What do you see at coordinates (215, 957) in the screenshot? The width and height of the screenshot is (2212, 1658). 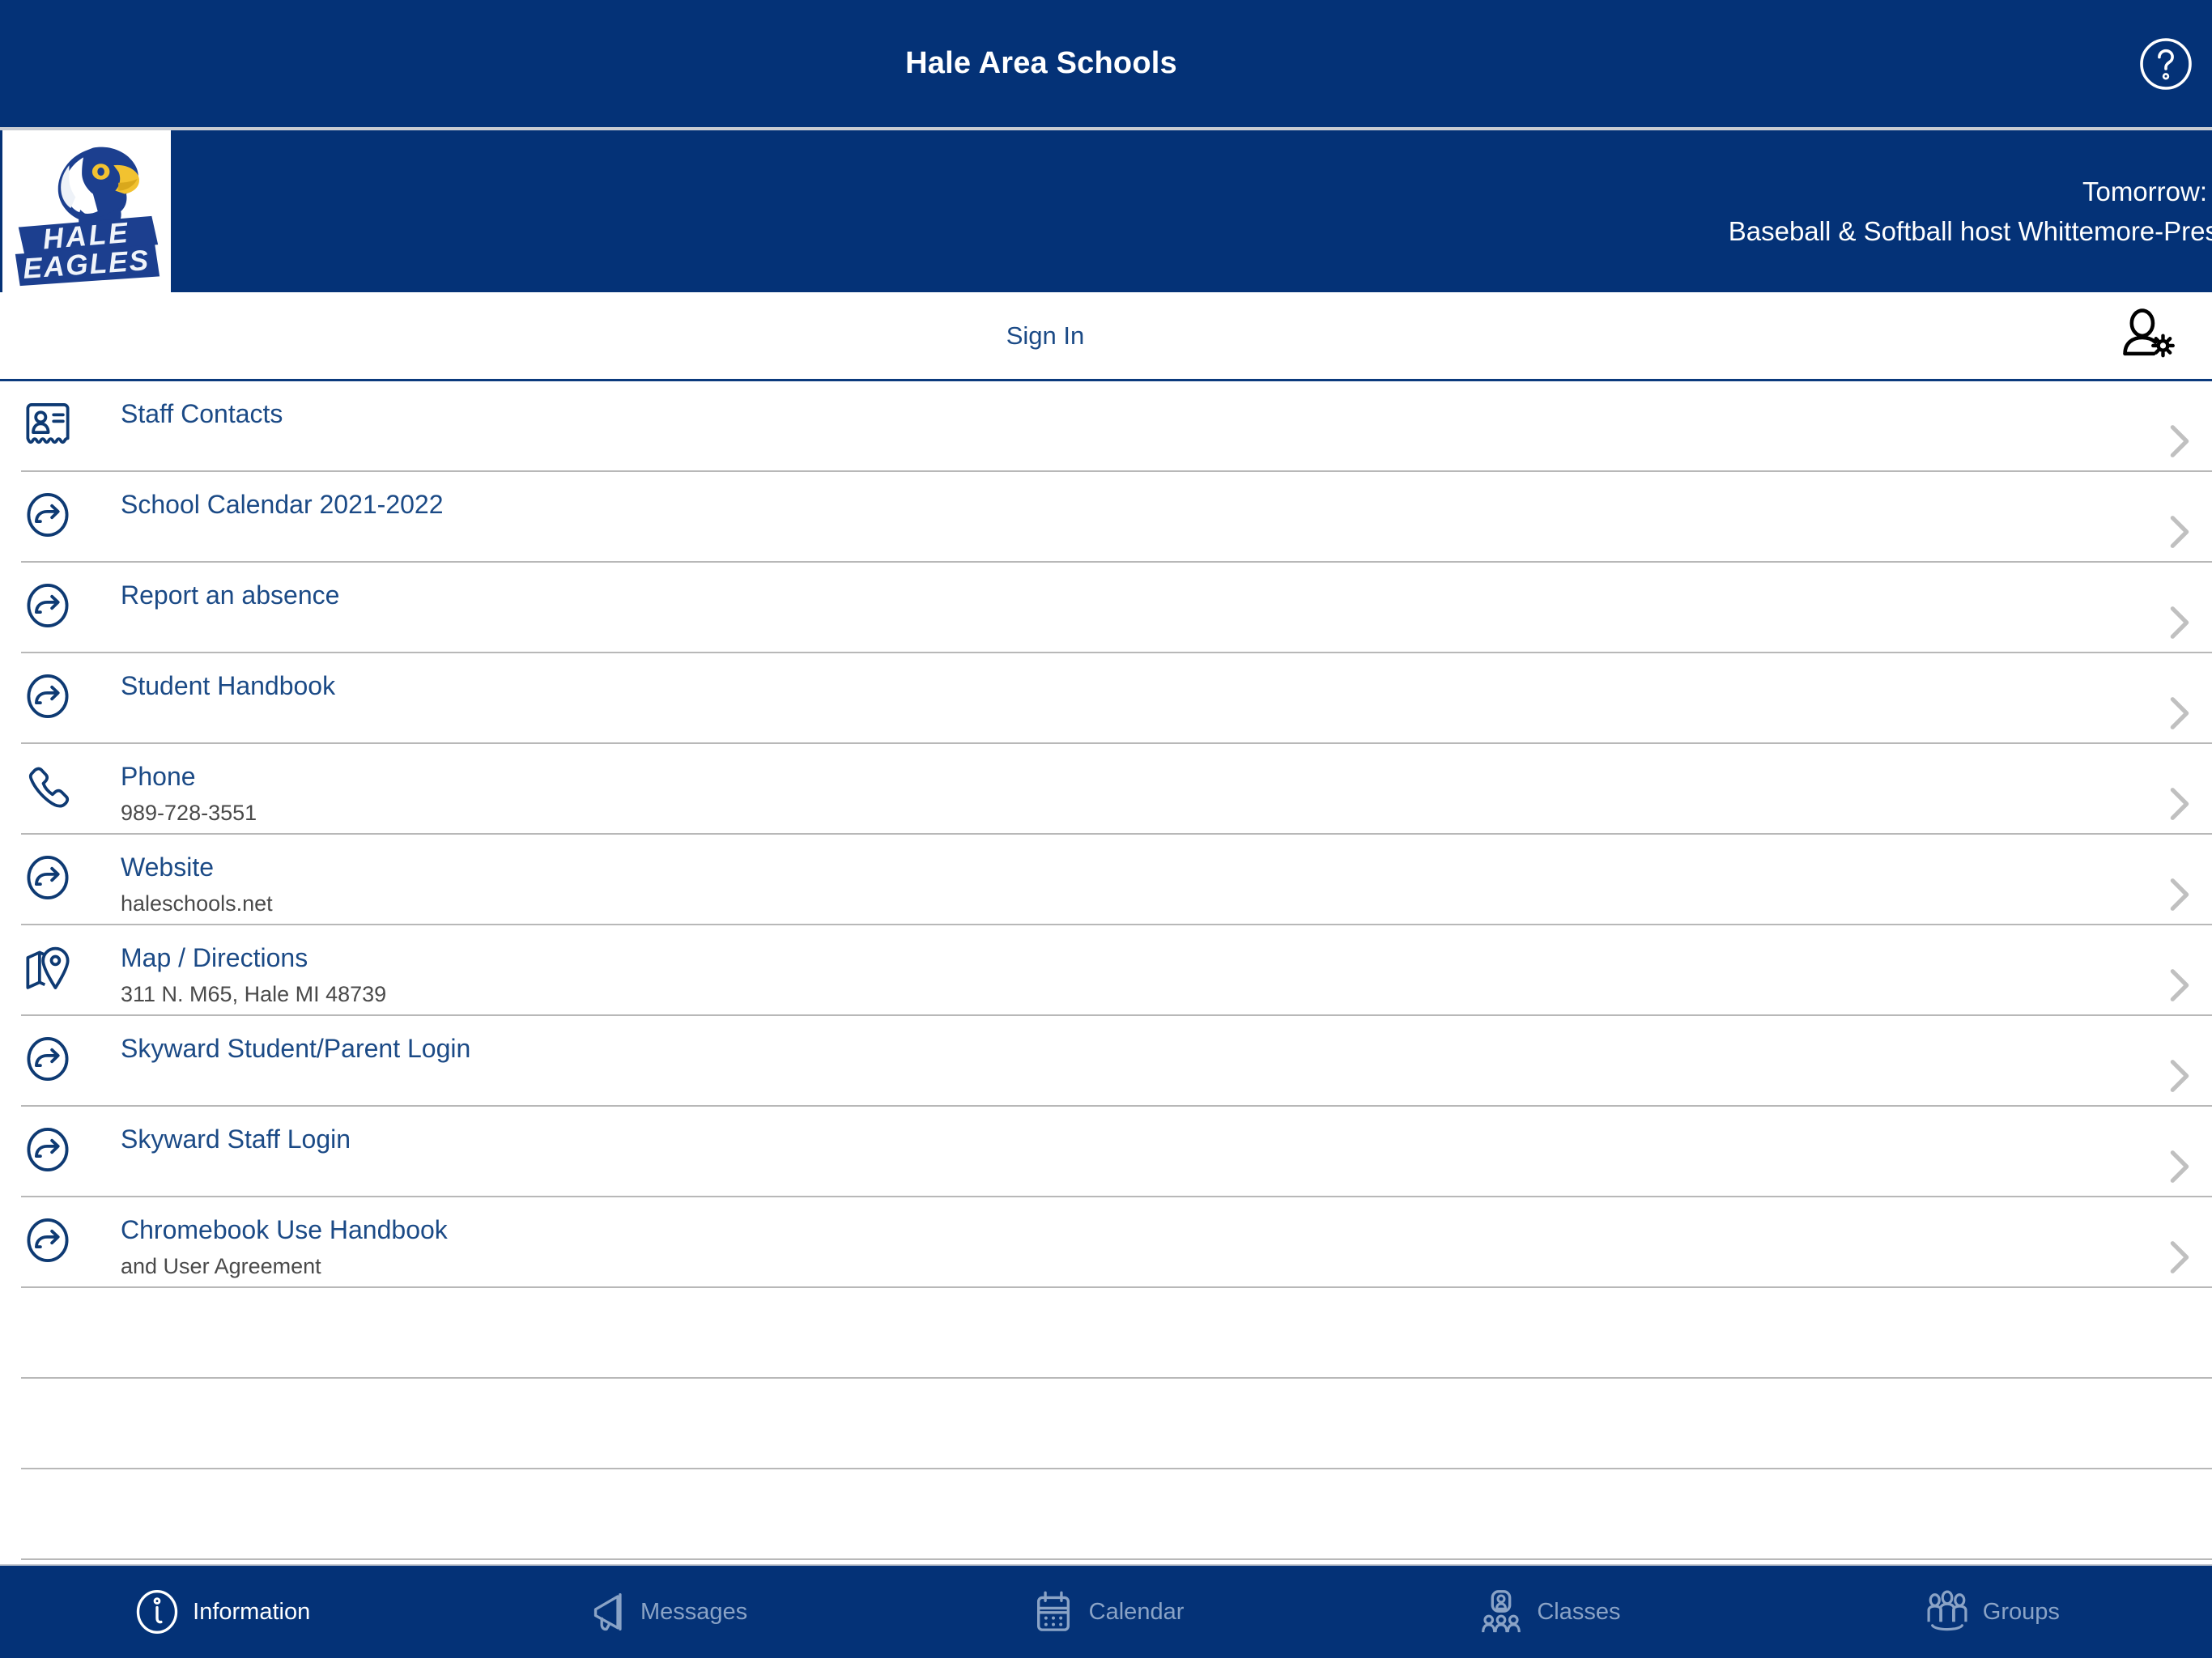 I see `list-item-title: Map / Directions` at bounding box center [215, 957].